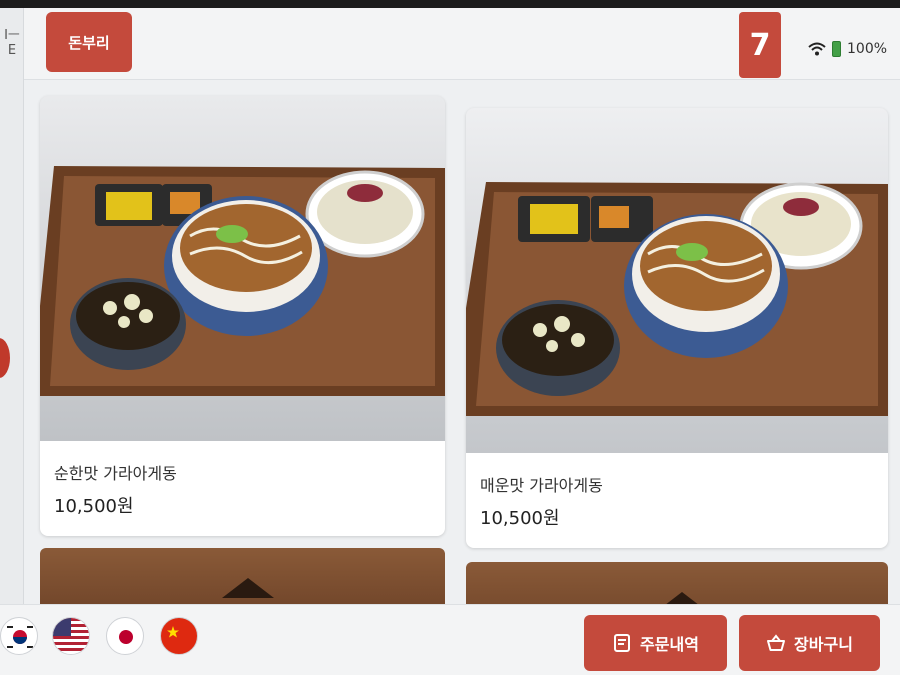 This screenshot has height=675, width=900. What do you see at coordinates (115, 473) in the screenshot?
I see `menu-item-name: 순한맛 가라아게동` at bounding box center [115, 473].